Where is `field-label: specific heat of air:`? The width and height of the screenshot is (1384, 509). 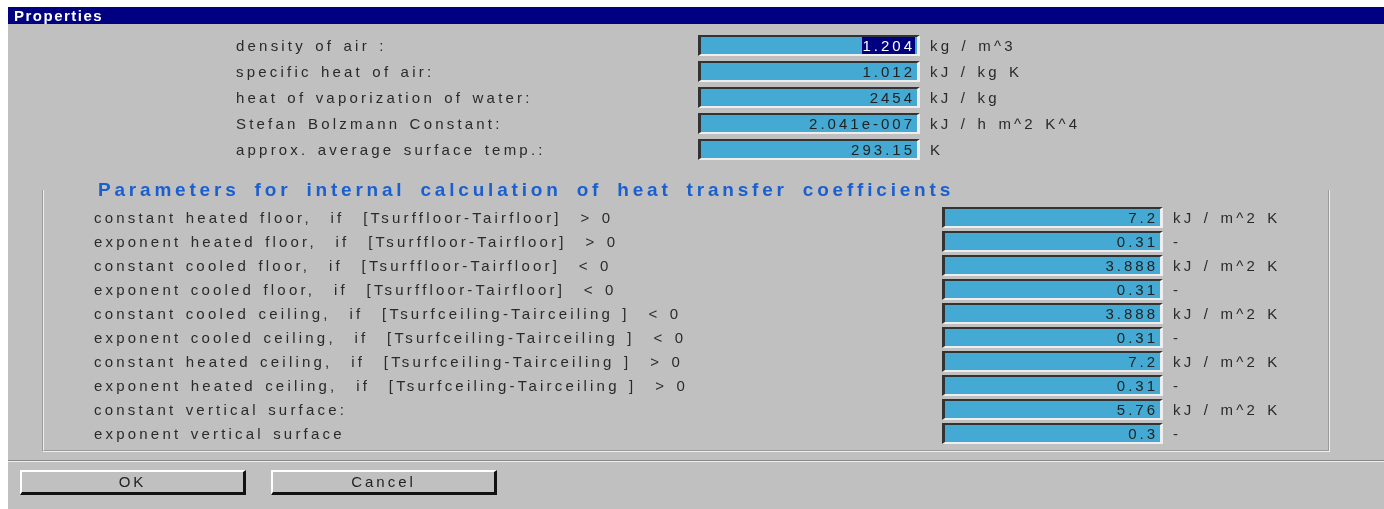 field-label: specific heat of air: is located at coordinates (336, 71).